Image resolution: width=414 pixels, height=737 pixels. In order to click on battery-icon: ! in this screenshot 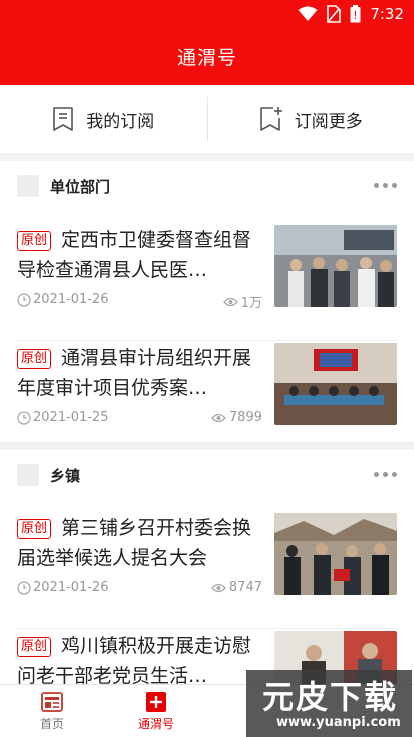, I will do `click(355, 14)`.